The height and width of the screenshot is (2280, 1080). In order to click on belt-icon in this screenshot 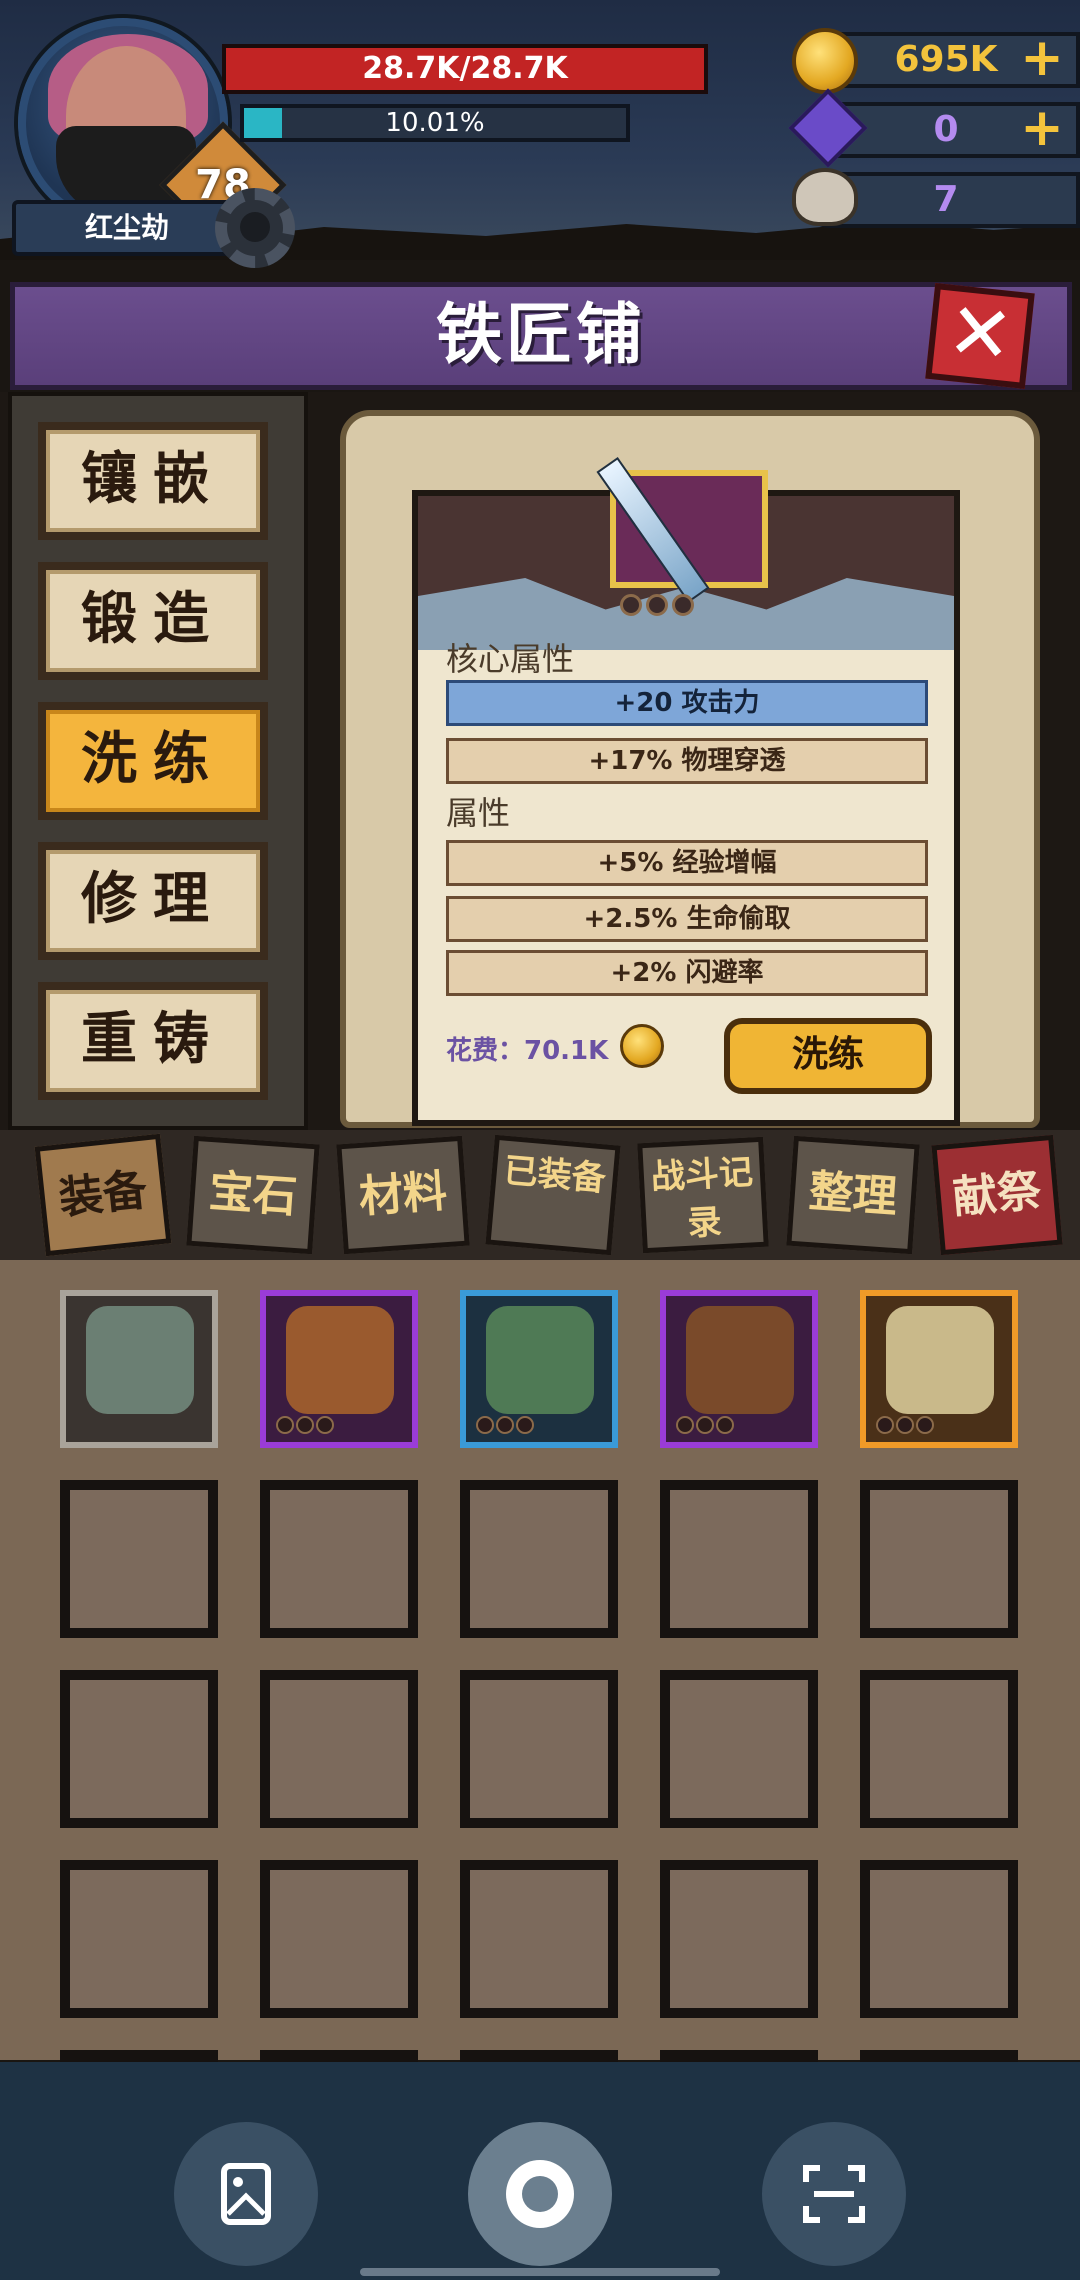, I will do `click(740, 1360)`.